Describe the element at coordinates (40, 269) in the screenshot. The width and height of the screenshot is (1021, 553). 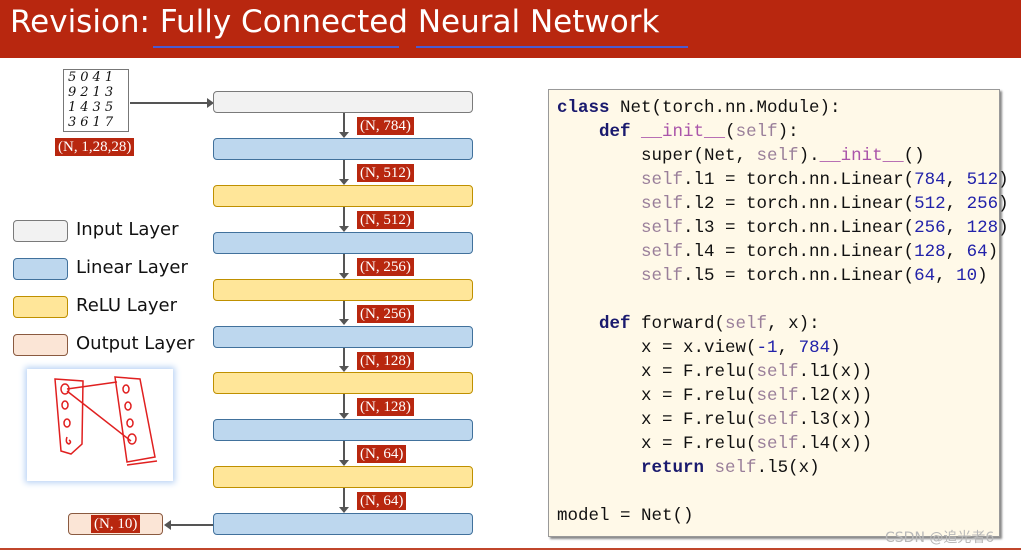
I see `legend-swatch-linear` at that location.